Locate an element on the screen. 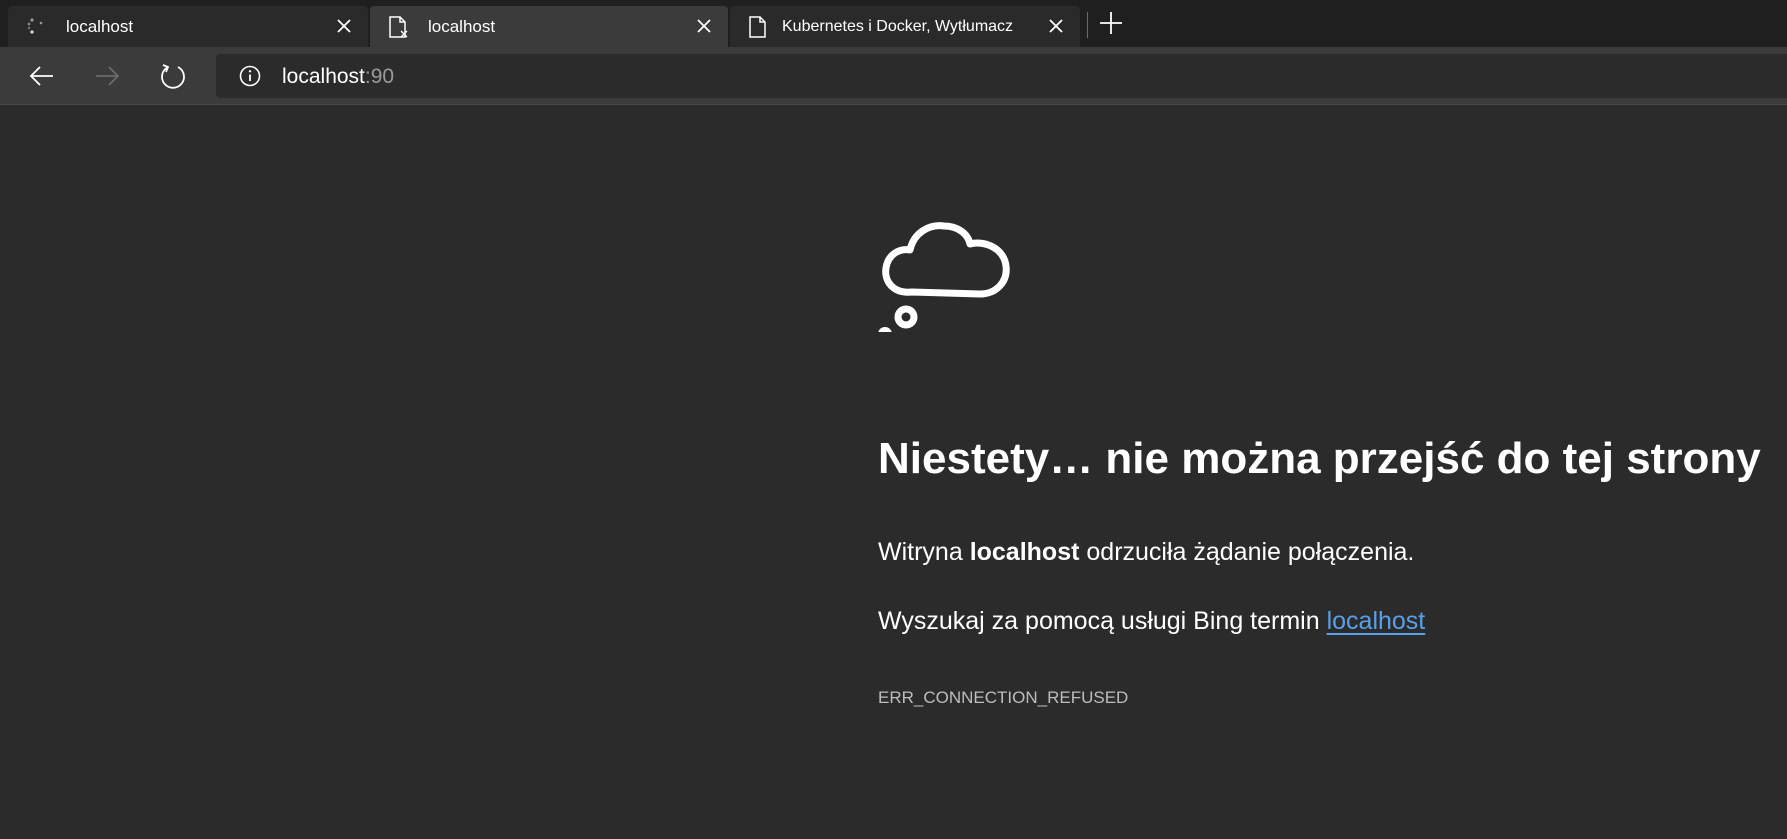 This screenshot has height=839, width=1787. thought-cloud-icon is located at coordinates (944, 277).